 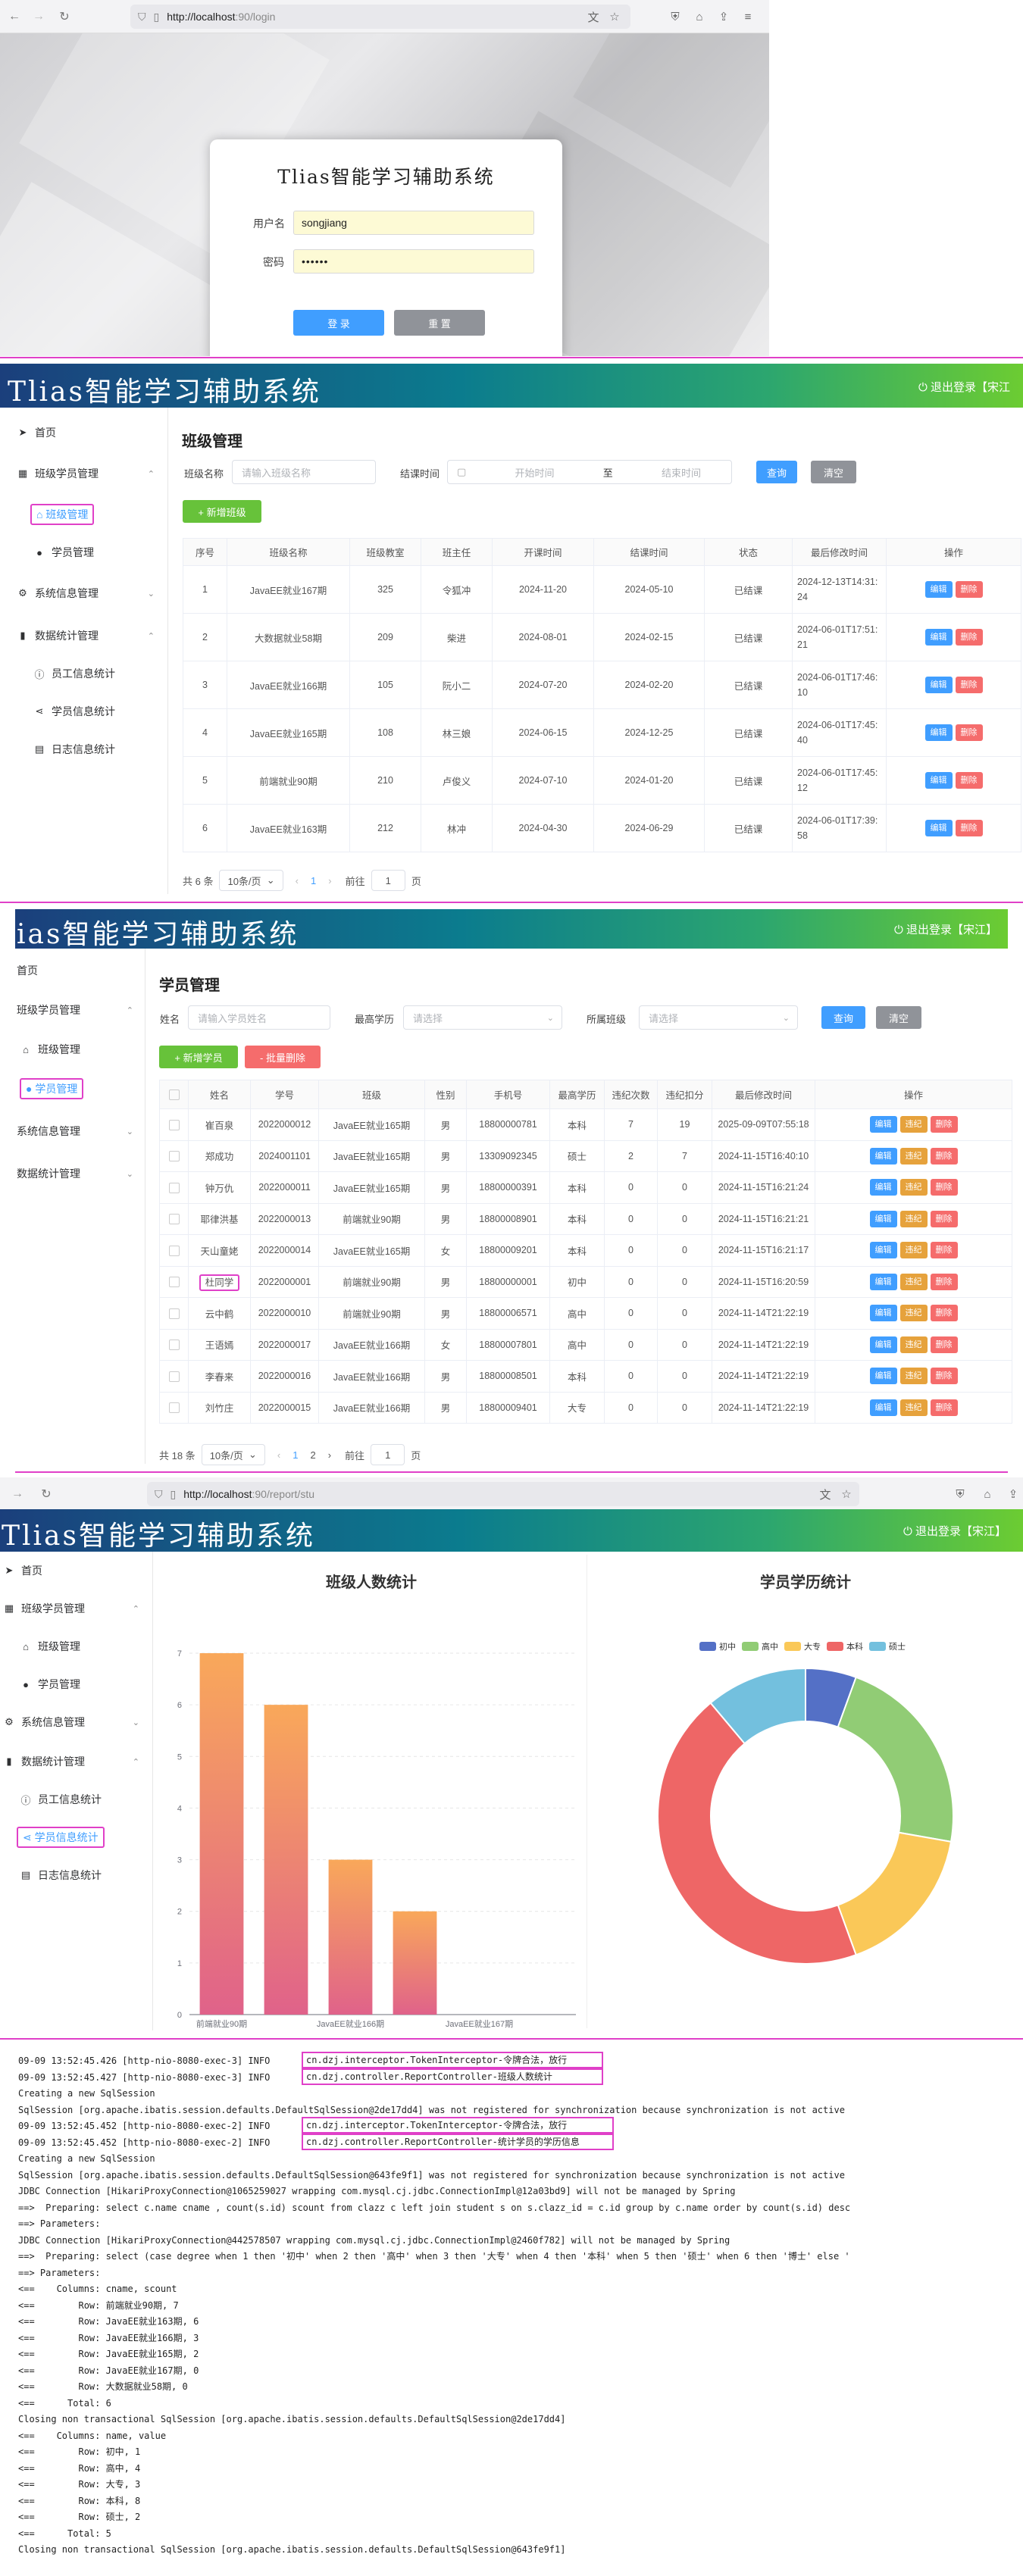 What do you see at coordinates (278, 1455) in the screenshot?
I see `prev-page-icon: ‹` at bounding box center [278, 1455].